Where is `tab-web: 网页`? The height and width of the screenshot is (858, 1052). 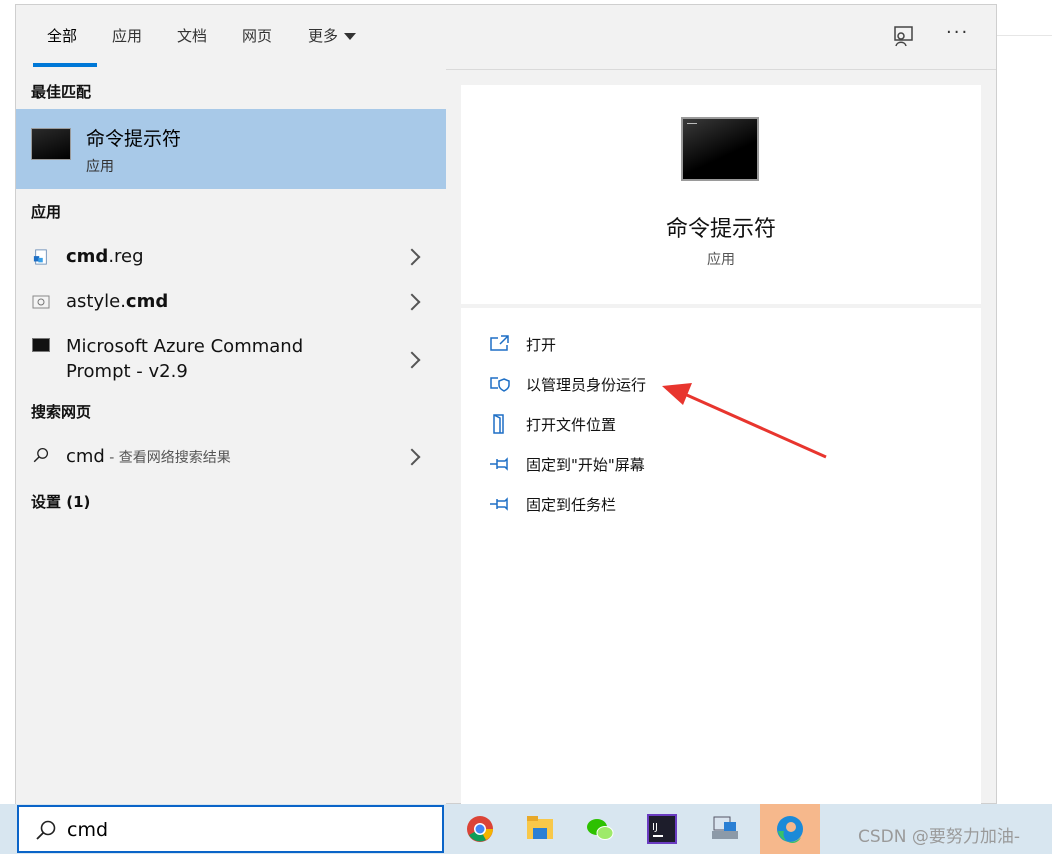 tab-web: 网页 is located at coordinates (257, 35).